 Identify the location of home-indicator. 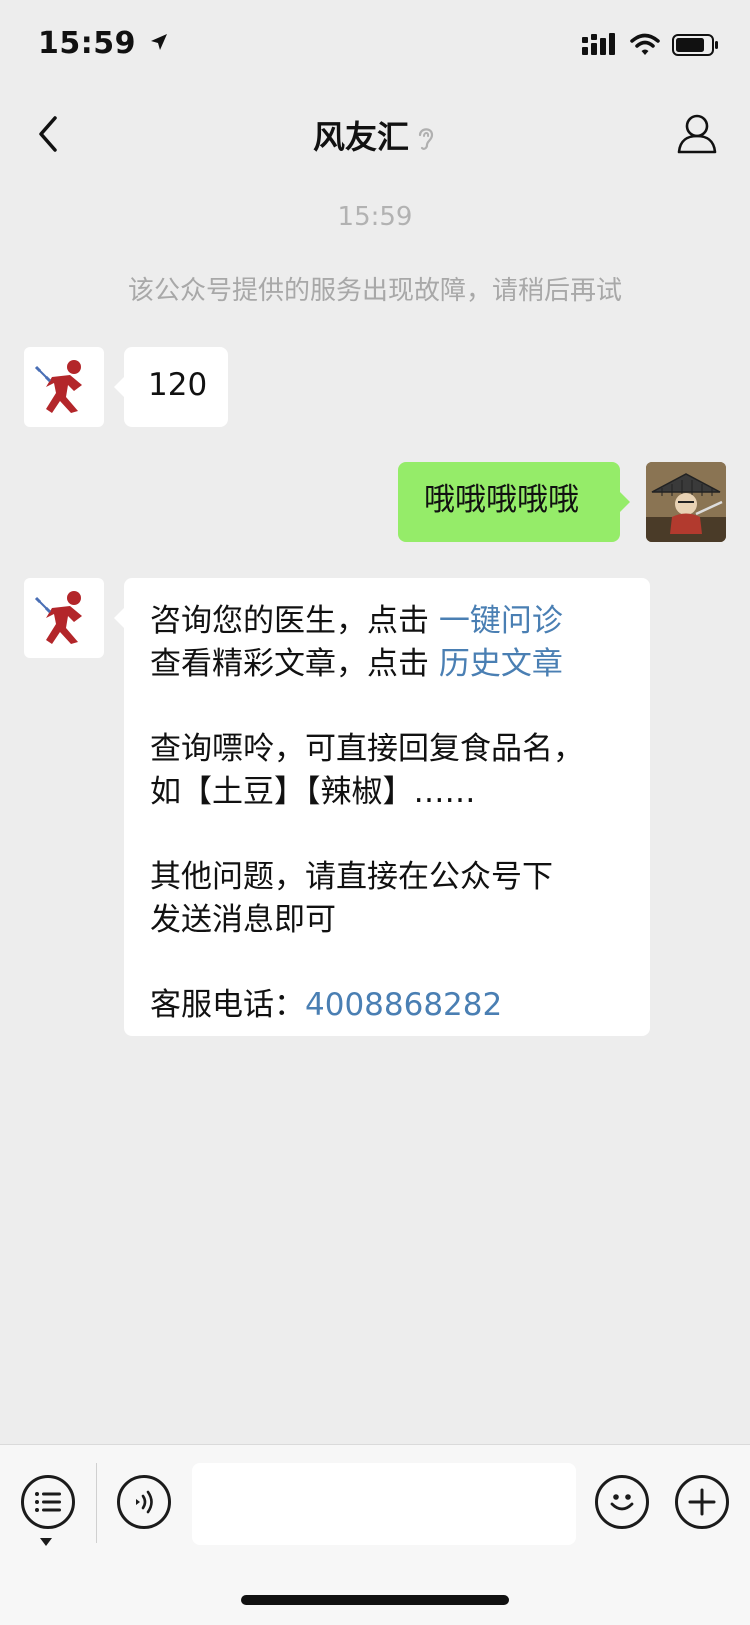
(375, 1600).